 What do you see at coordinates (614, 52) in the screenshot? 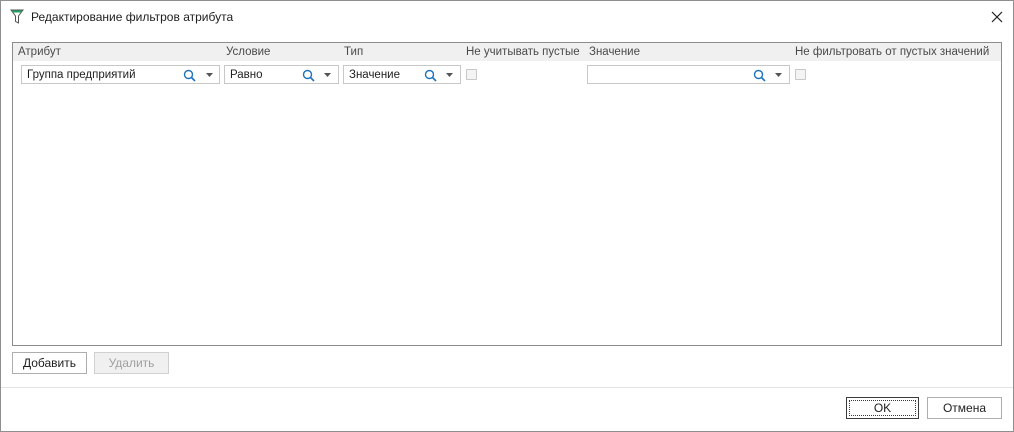
I see `column-header-value: Значение` at bounding box center [614, 52].